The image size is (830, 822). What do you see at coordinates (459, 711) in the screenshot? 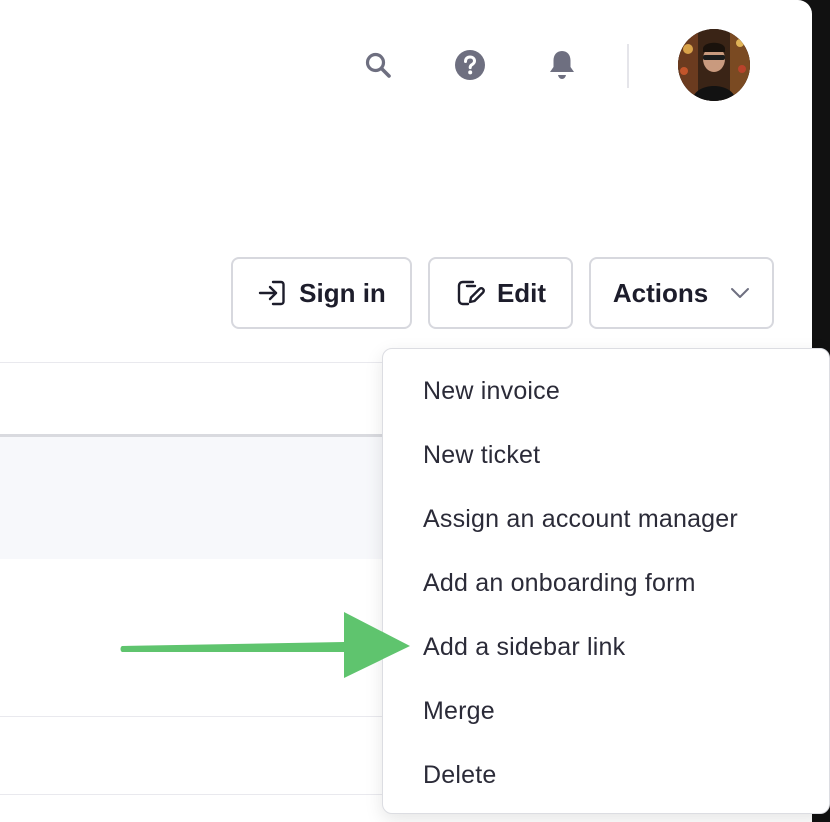
I see `menu-item-merge: Merge` at bounding box center [459, 711].